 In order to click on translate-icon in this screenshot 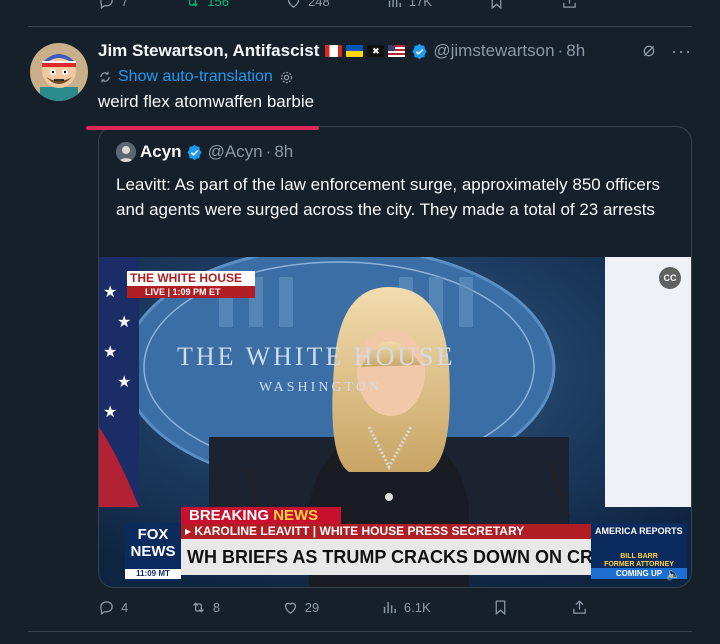, I will do `click(105, 77)`.